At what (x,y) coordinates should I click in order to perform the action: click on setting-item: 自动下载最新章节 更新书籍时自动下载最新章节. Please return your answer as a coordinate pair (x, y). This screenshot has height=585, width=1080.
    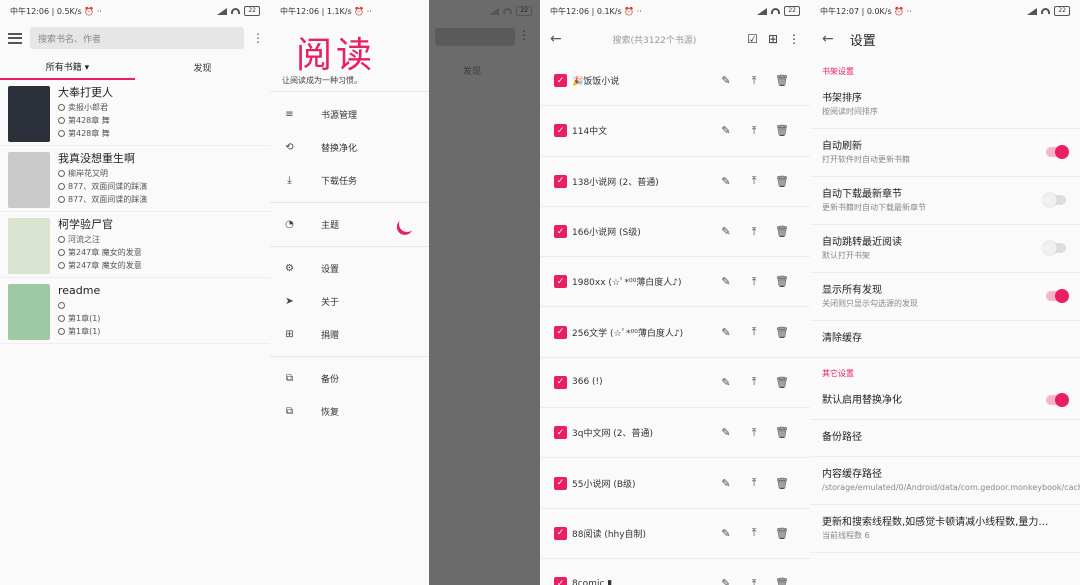
    Looking at the image, I should click on (945, 201).